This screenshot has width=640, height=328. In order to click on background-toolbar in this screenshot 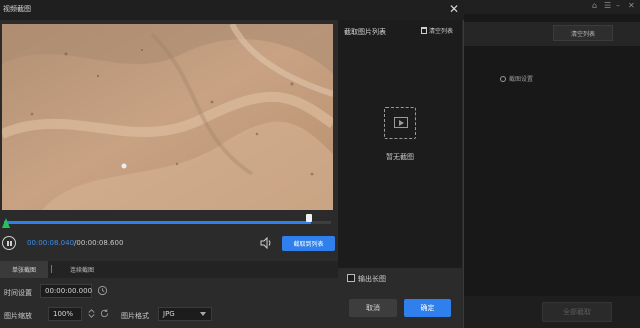, I will do `click(552, 34)`.